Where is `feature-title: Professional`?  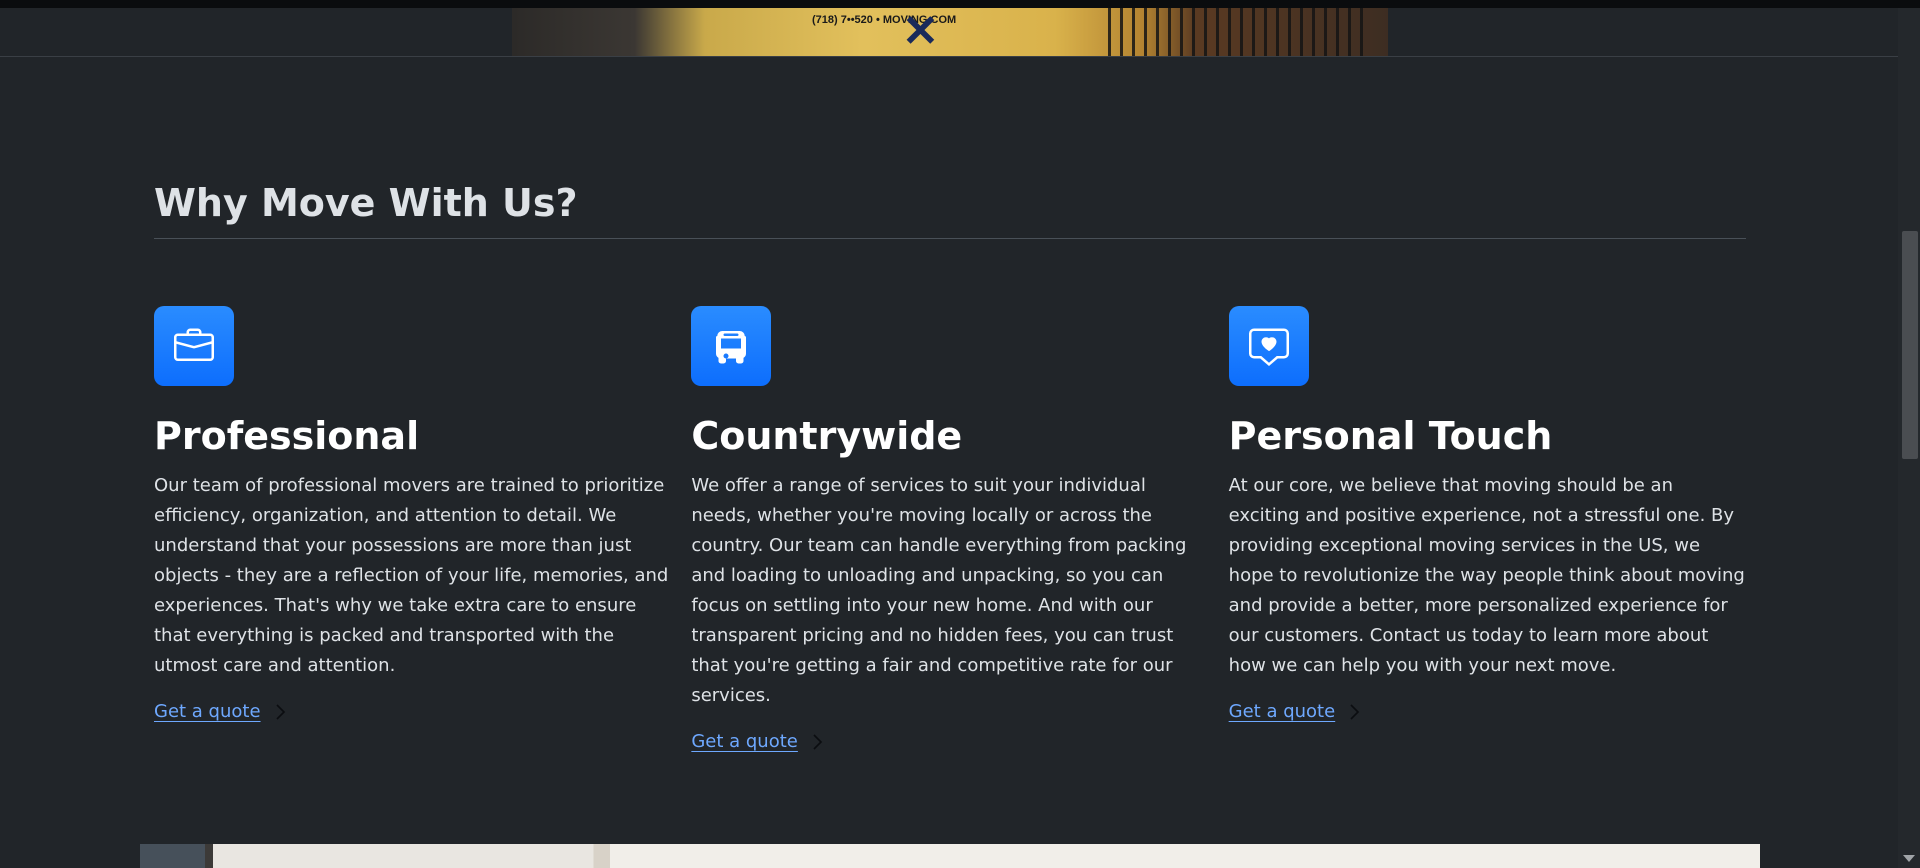 feature-title: Professional is located at coordinates (287, 436).